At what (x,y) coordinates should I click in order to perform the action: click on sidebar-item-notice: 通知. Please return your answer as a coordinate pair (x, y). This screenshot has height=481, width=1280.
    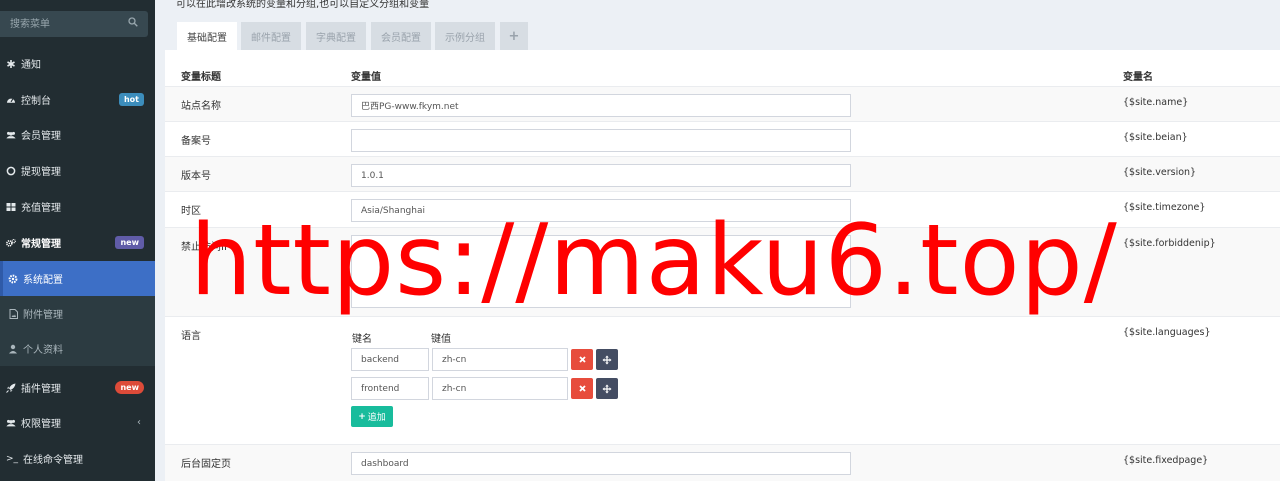
    Looking at the image, I should click on (77, 63).